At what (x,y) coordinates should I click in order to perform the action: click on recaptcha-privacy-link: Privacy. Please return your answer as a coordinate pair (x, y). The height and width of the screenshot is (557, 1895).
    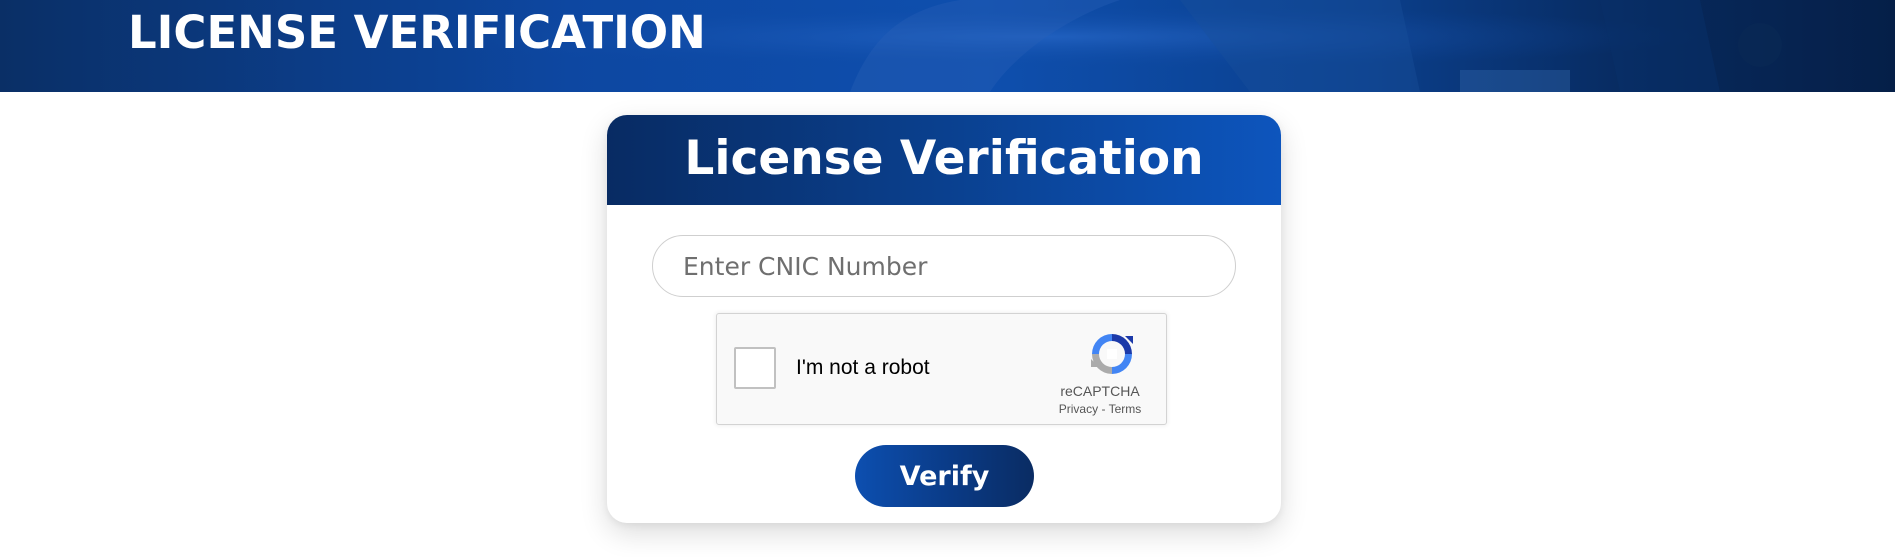
    Looking at the image, I should click on (1078, 409).